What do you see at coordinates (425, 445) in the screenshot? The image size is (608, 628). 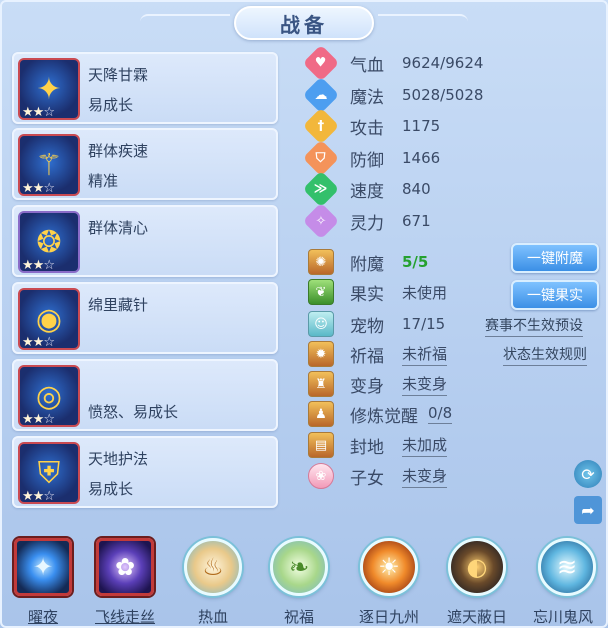 I see `aux-value: 未加成` at bounding box center [425, 445].